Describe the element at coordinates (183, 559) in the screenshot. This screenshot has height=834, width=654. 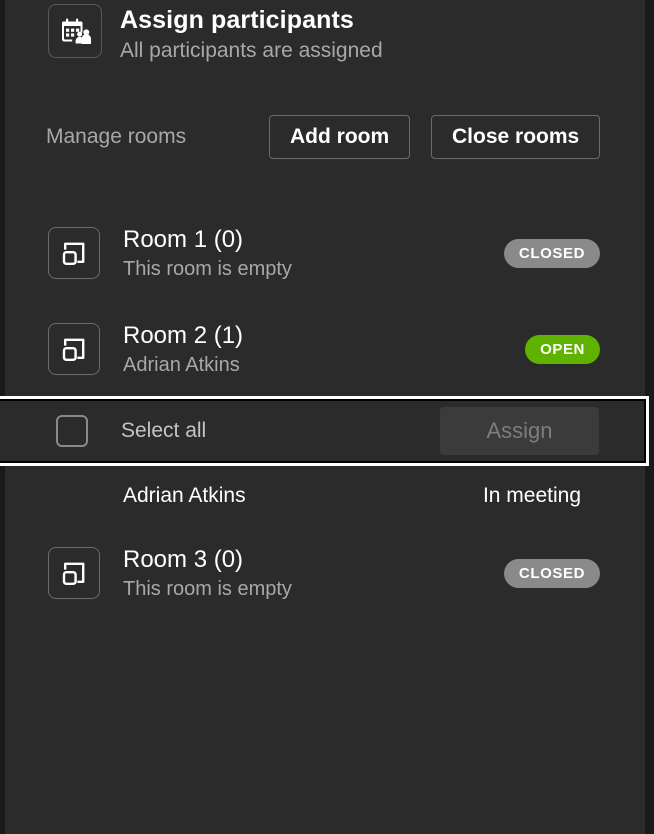
I see `room-name: Room 3 (0)` at that location.